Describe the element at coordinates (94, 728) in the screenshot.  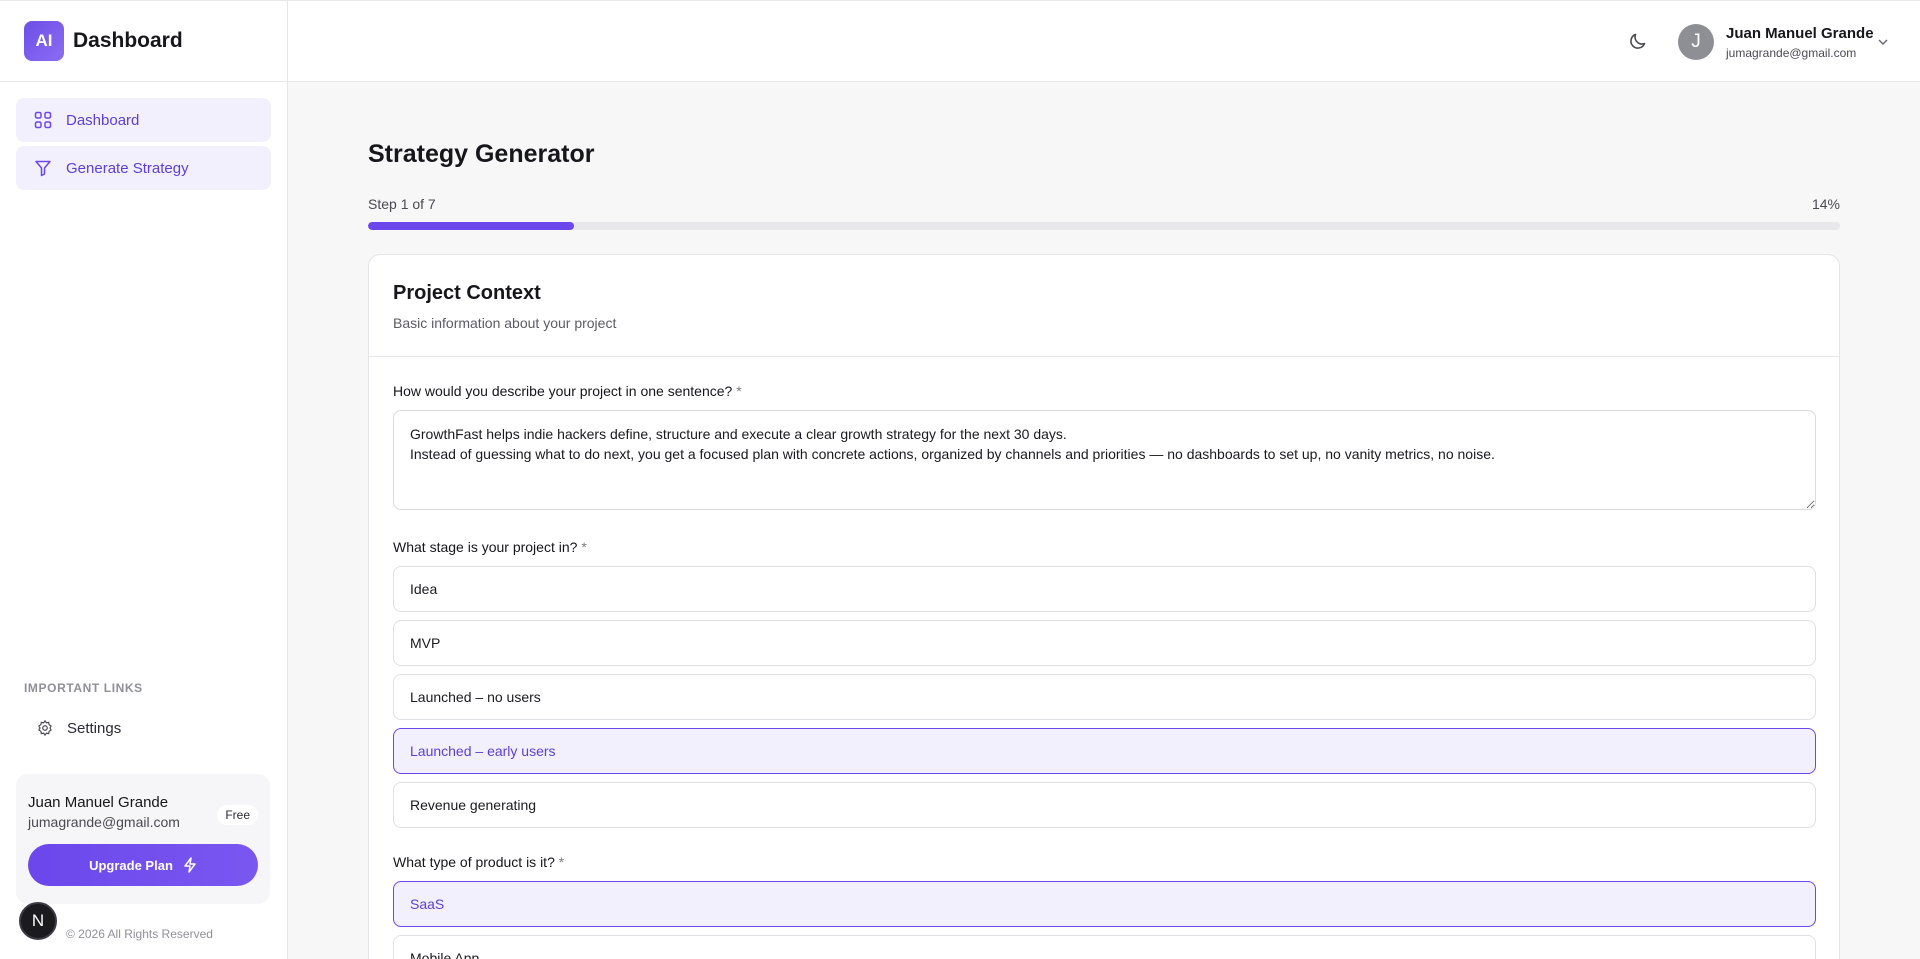
I see `settings-label: Settings` at that location.